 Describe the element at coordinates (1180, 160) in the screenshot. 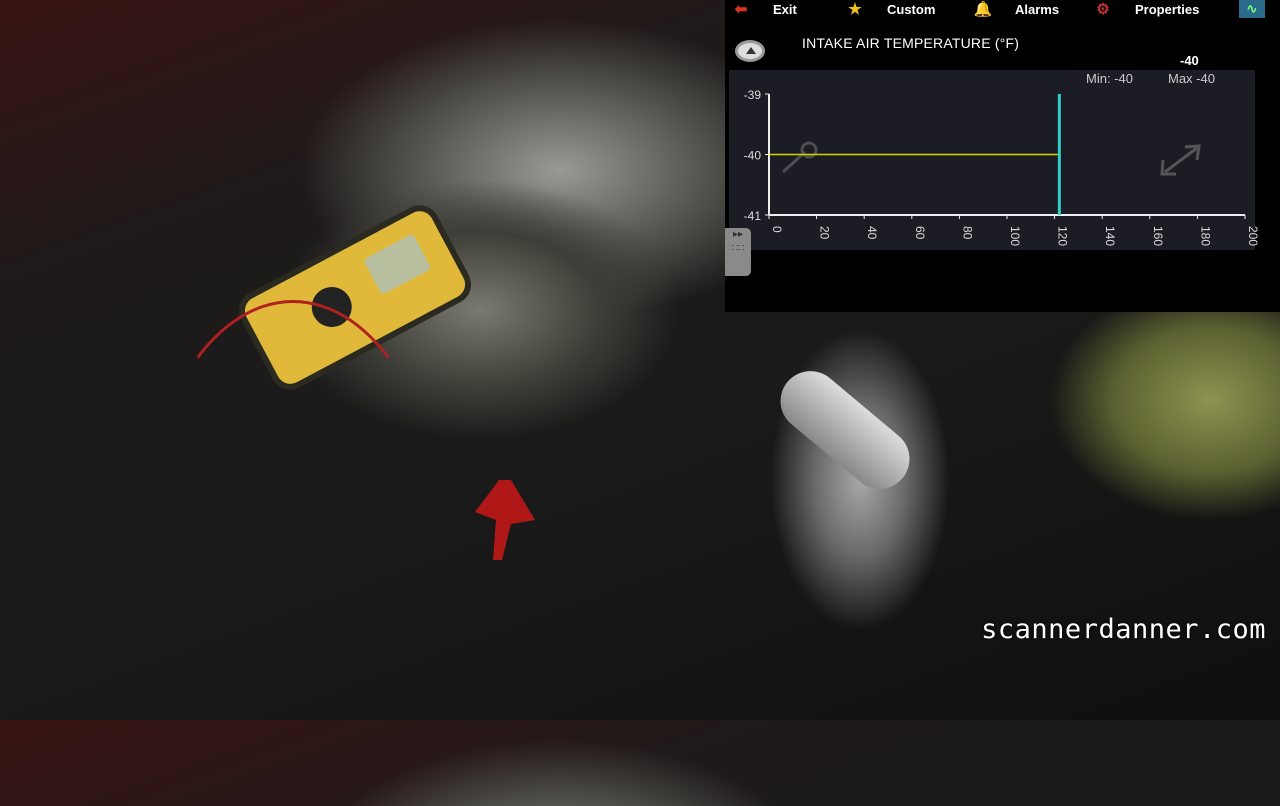

I see `expand-icon` at that location.